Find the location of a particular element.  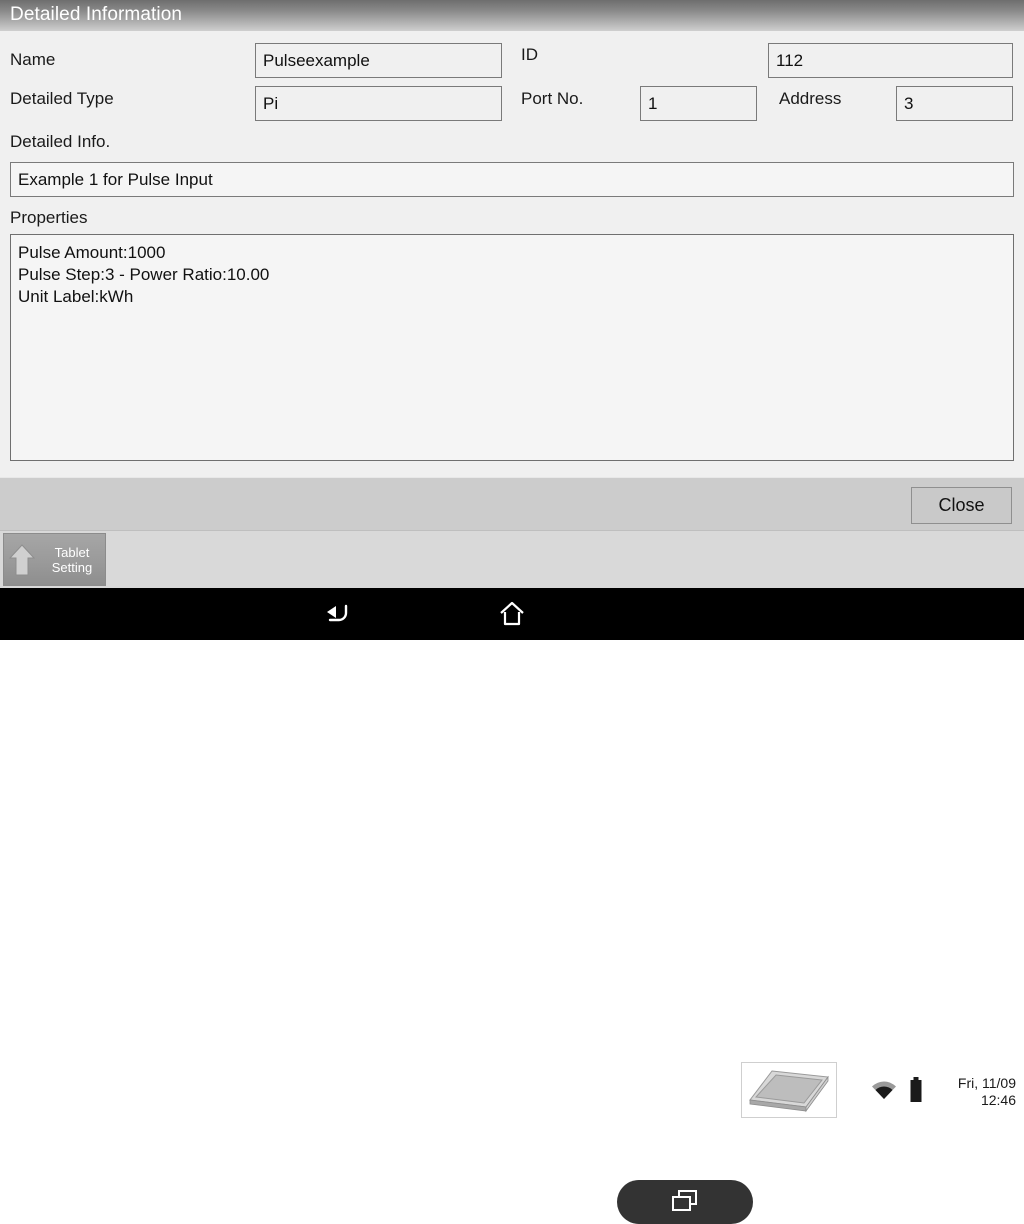

clock-time: 12:46 is located at coordinates (998, 1100).